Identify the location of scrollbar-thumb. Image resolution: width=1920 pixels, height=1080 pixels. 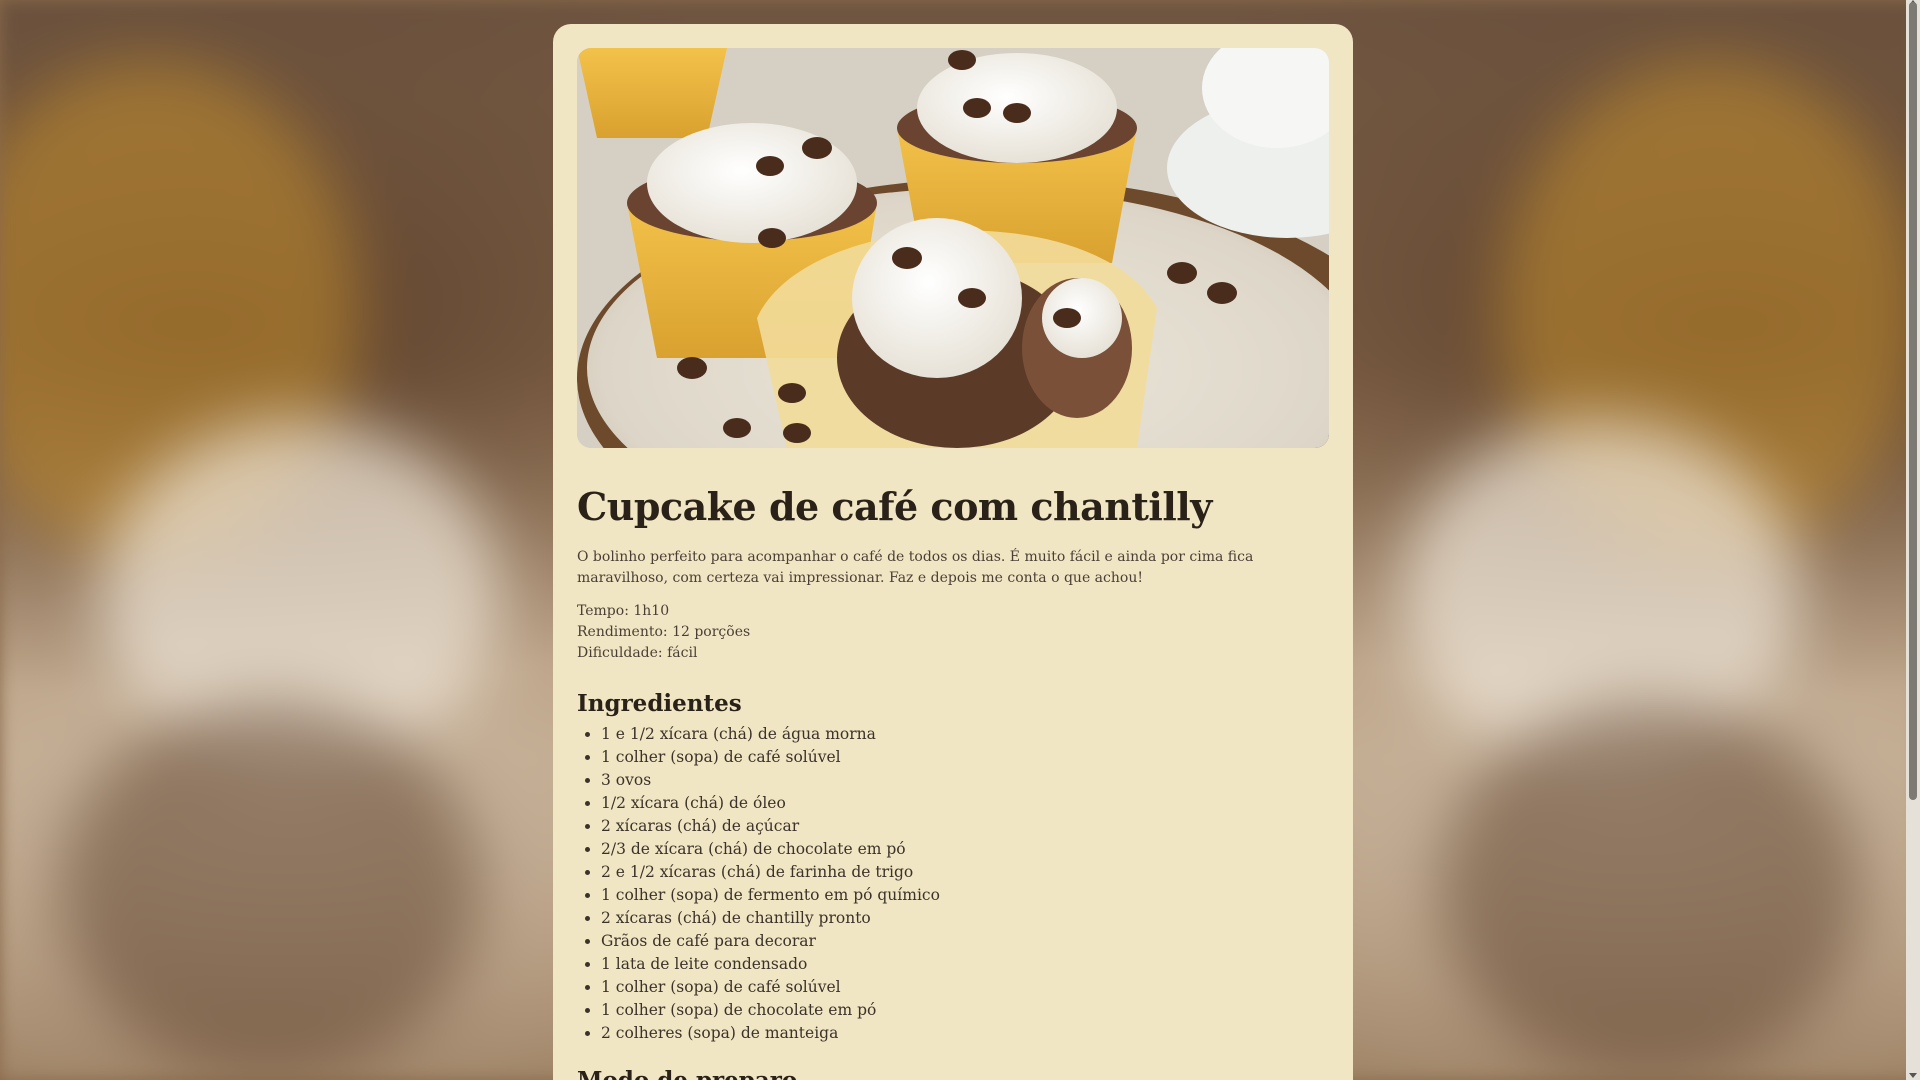
(1913, 401).